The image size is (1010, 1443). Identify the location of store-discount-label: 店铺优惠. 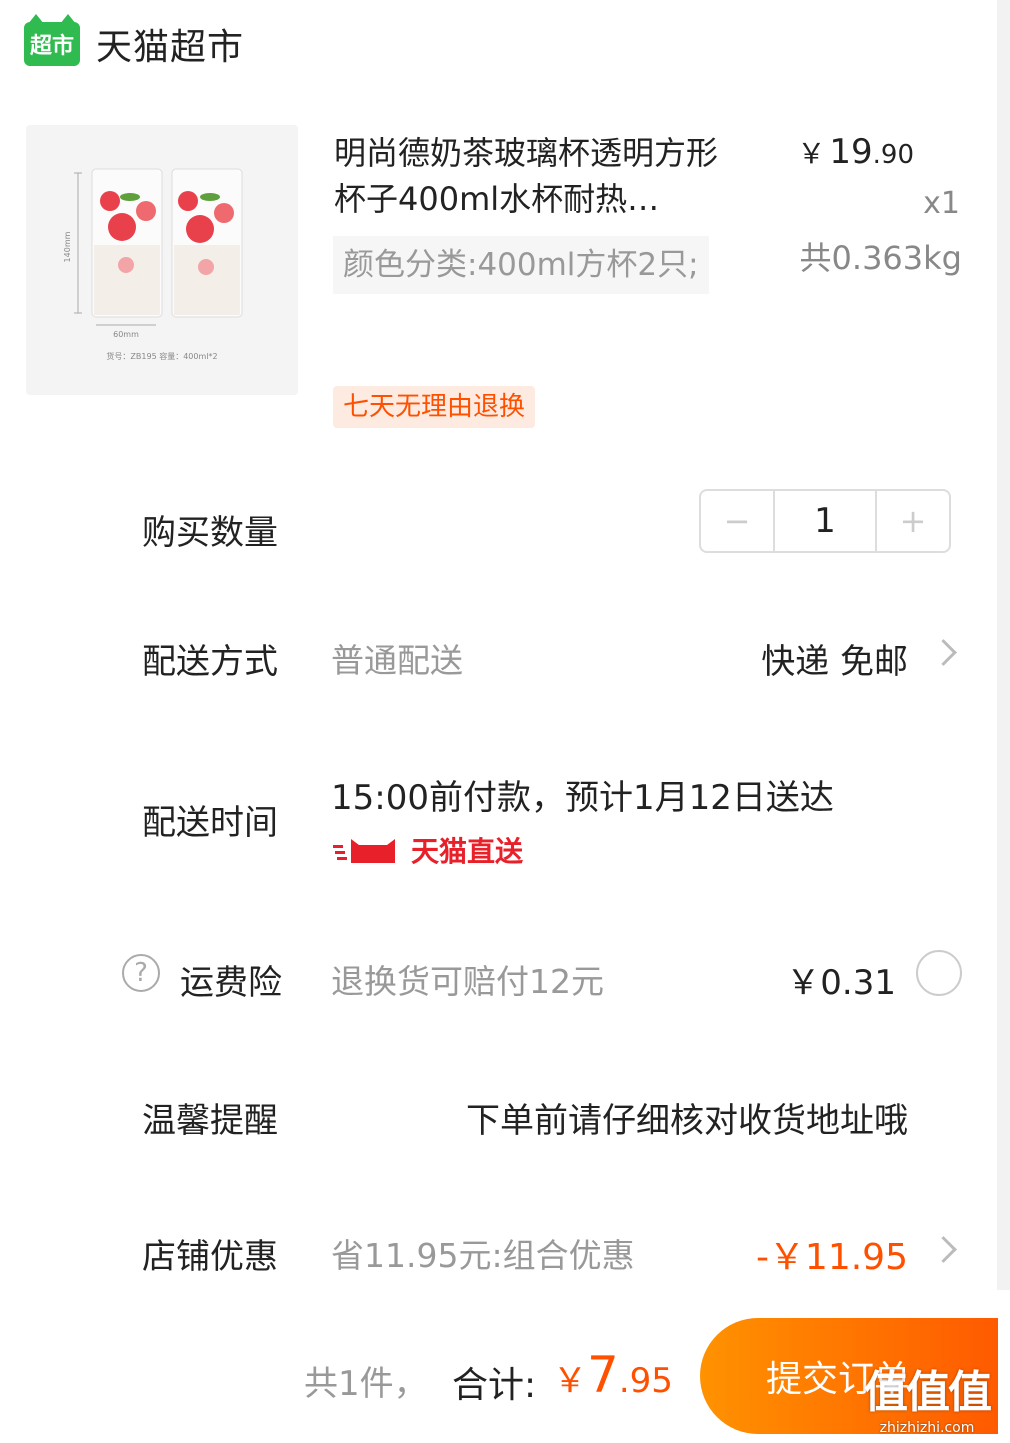
(210, 1257).